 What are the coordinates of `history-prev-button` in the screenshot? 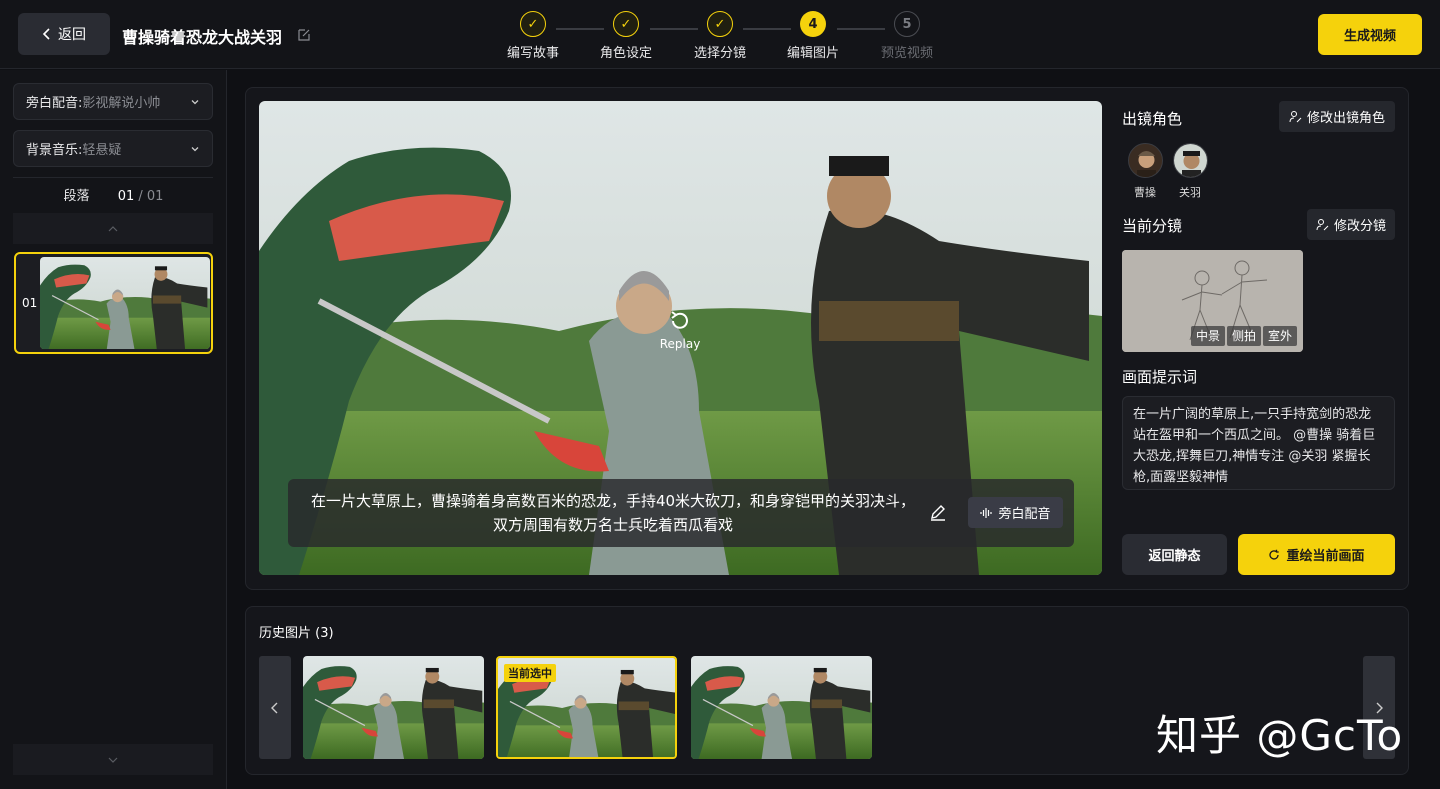 It's located at (275, 707).